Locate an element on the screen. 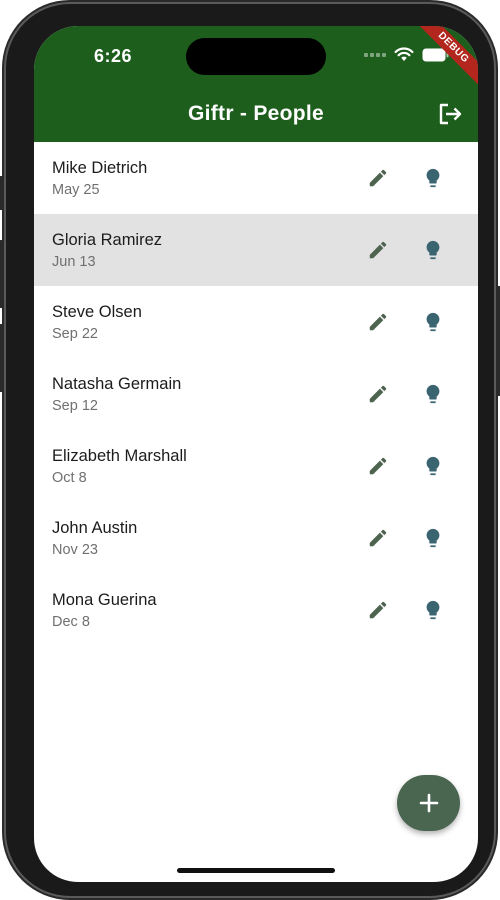  person-birthday: Sep 22 is located at coordinates (75, 334).